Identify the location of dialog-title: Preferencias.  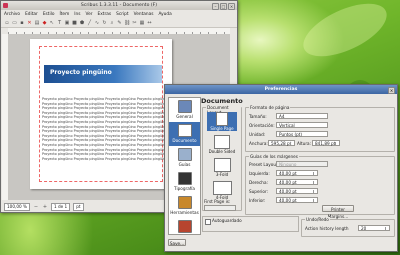
(281, 89).